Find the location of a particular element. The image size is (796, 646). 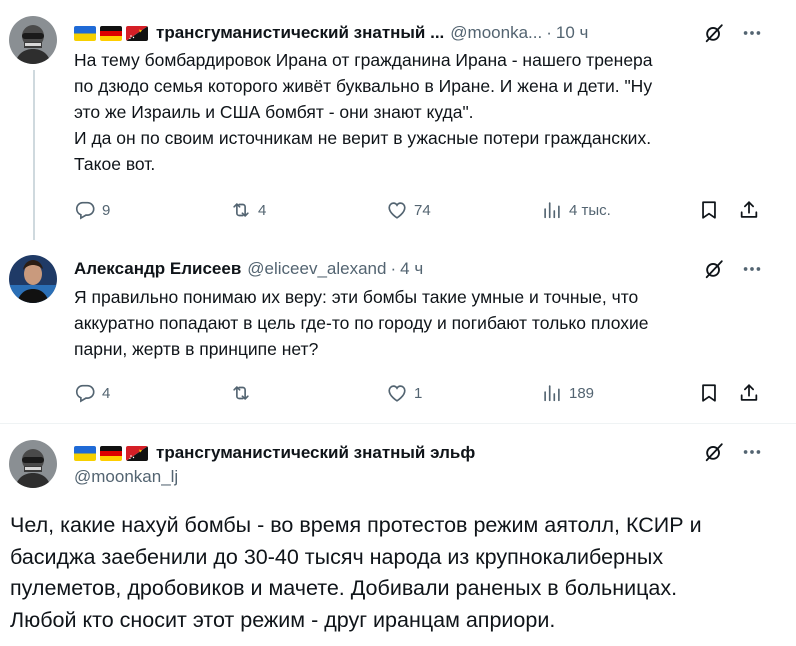

tweet-header: Александр Елисеев @eliceev_alexand · 4 ч is located at coordinates (248, 269).